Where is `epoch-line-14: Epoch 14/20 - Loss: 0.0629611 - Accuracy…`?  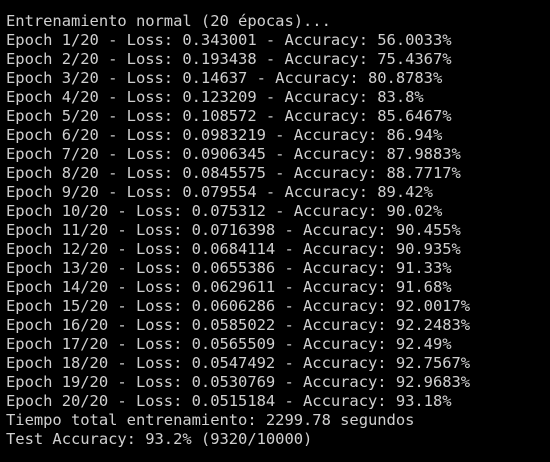 epoch-line-14: Epoch 14/20 - Loss: 0.0629611 - Accuracy… is located at coordinates (229, 287).